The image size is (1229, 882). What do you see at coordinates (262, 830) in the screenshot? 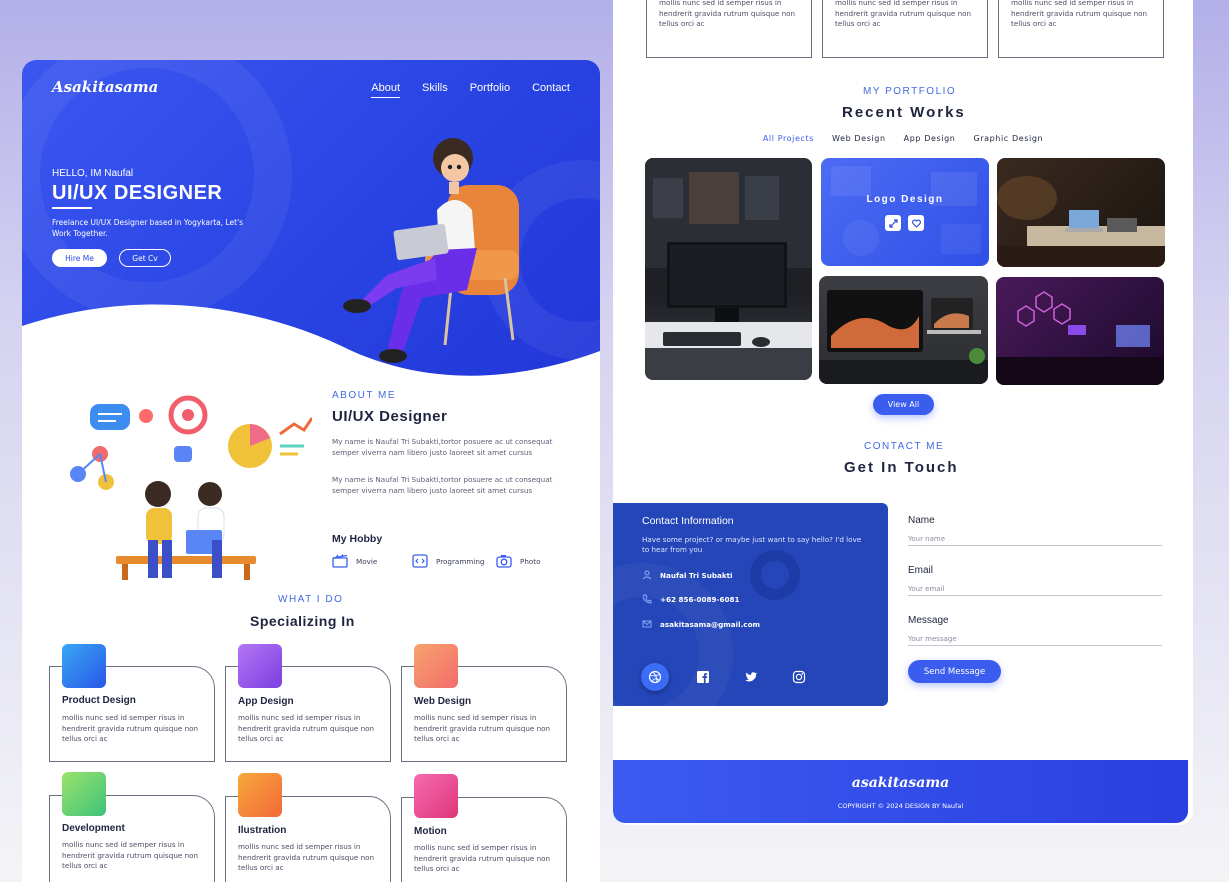
I see `service-title: Ilustration` at bounding box center [262, 830].